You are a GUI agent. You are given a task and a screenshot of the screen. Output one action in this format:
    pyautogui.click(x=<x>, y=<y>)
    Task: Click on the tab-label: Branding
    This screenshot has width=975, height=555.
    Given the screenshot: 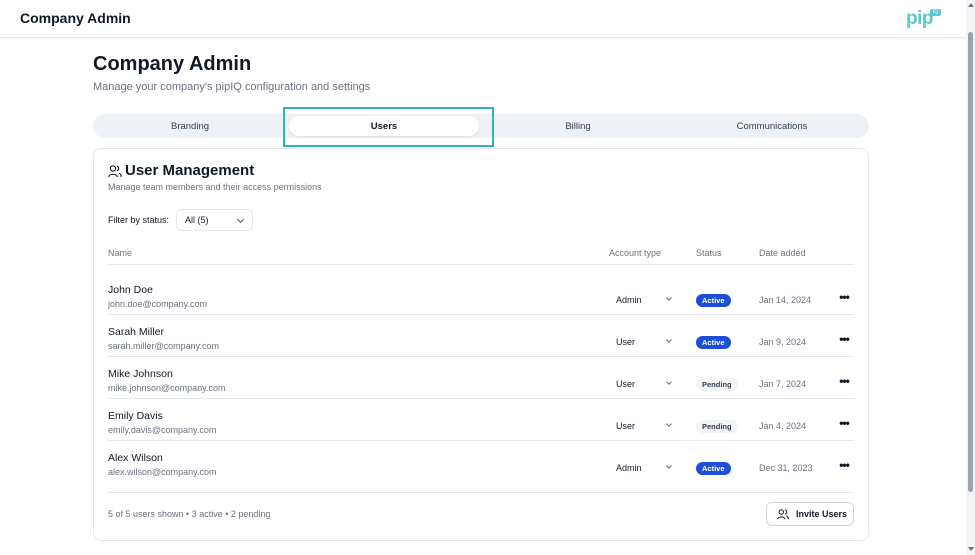 What is the action you would take?
    pyautogui.click(x=190, y=126)
    